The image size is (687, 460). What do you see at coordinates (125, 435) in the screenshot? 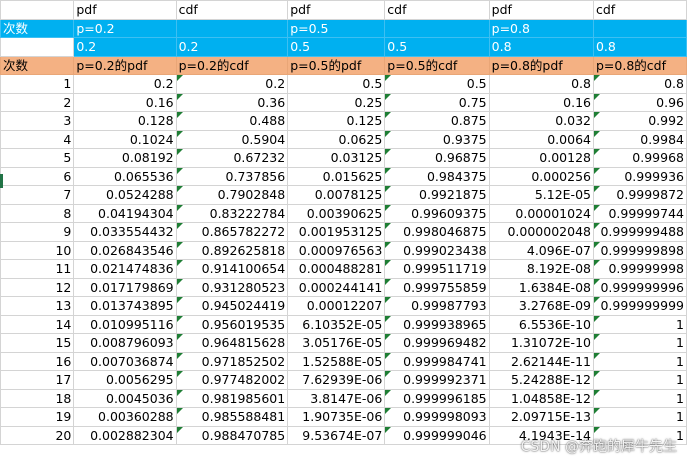
I see `cell: 0.002882304` at bounding box center [125, 435].